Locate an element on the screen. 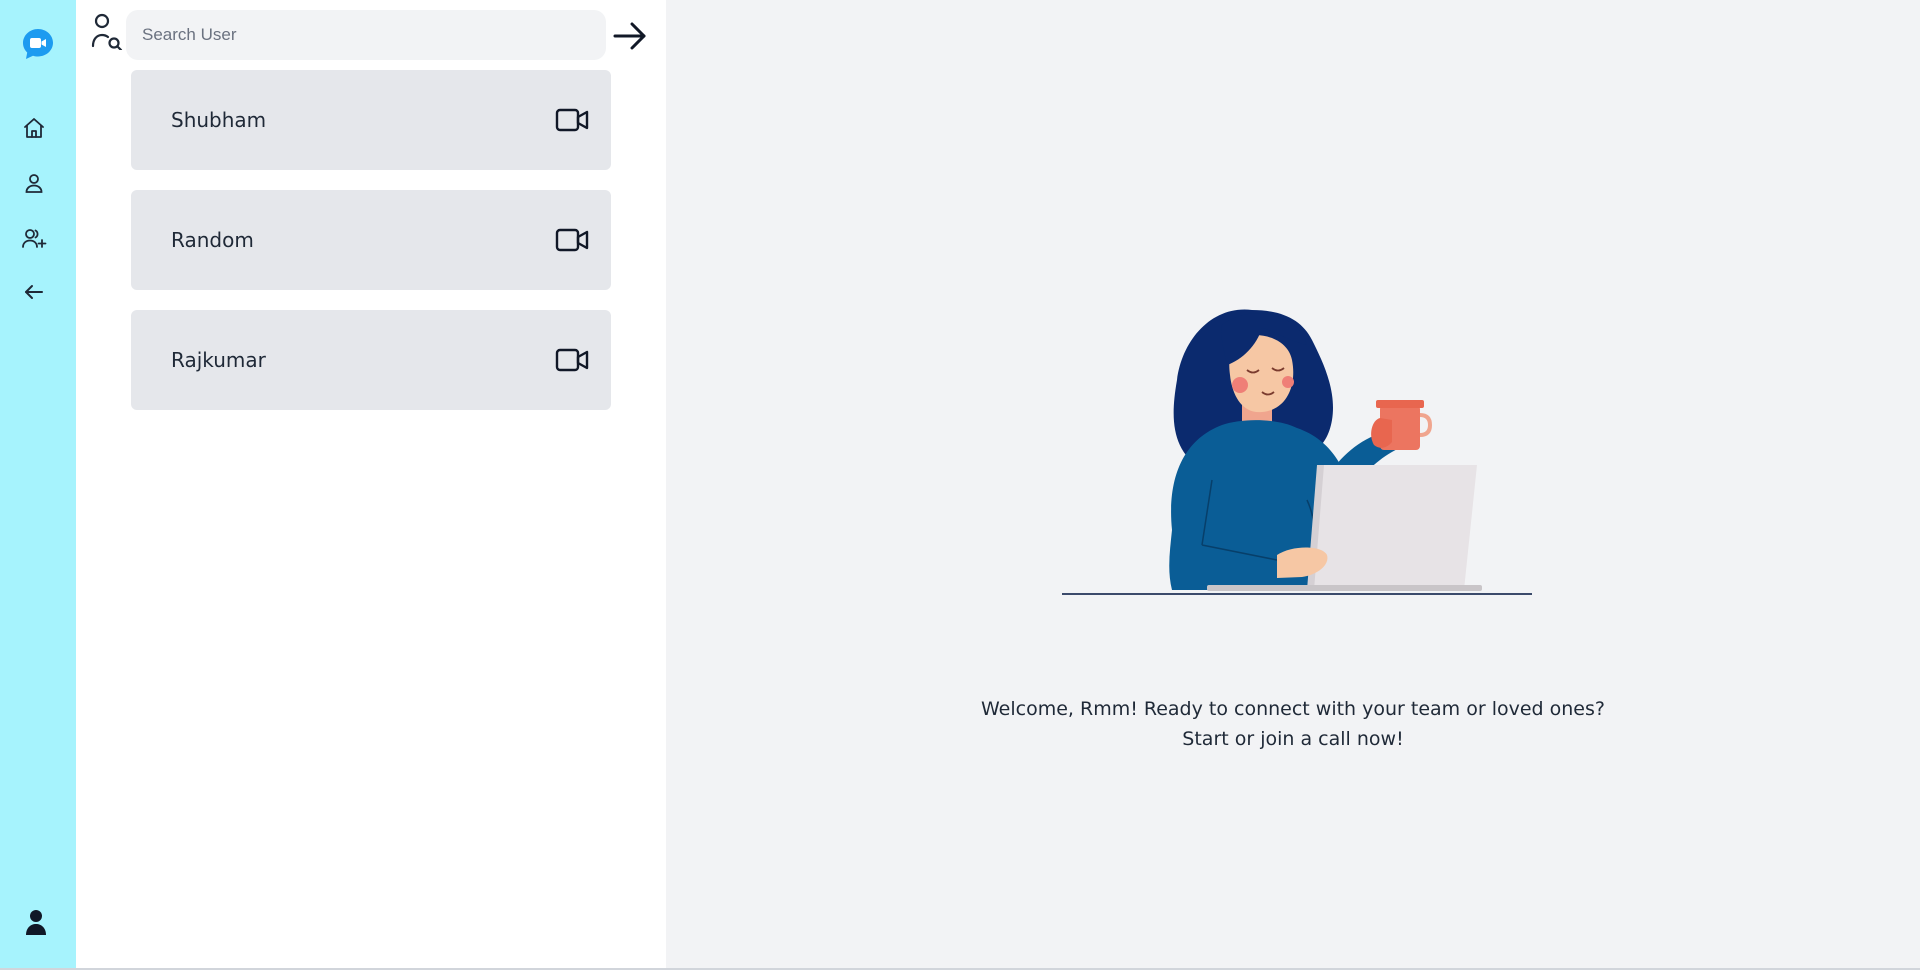 This screenshot has width=1920, height=970. arrow-left-icon is located at coordinates (34, 292).